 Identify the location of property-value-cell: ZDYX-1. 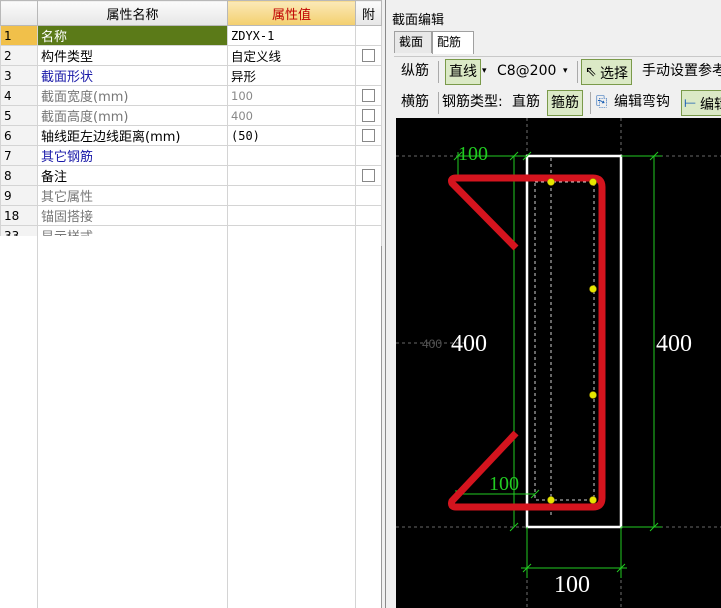
(291, 35).